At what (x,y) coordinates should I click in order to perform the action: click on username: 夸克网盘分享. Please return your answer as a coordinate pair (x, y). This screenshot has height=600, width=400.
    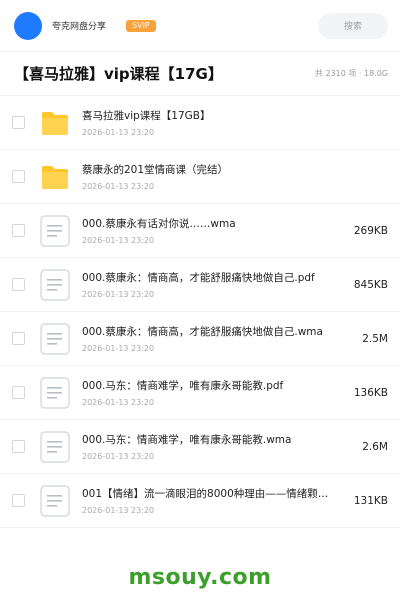
    Looking at the image, I should click on (79, 27).